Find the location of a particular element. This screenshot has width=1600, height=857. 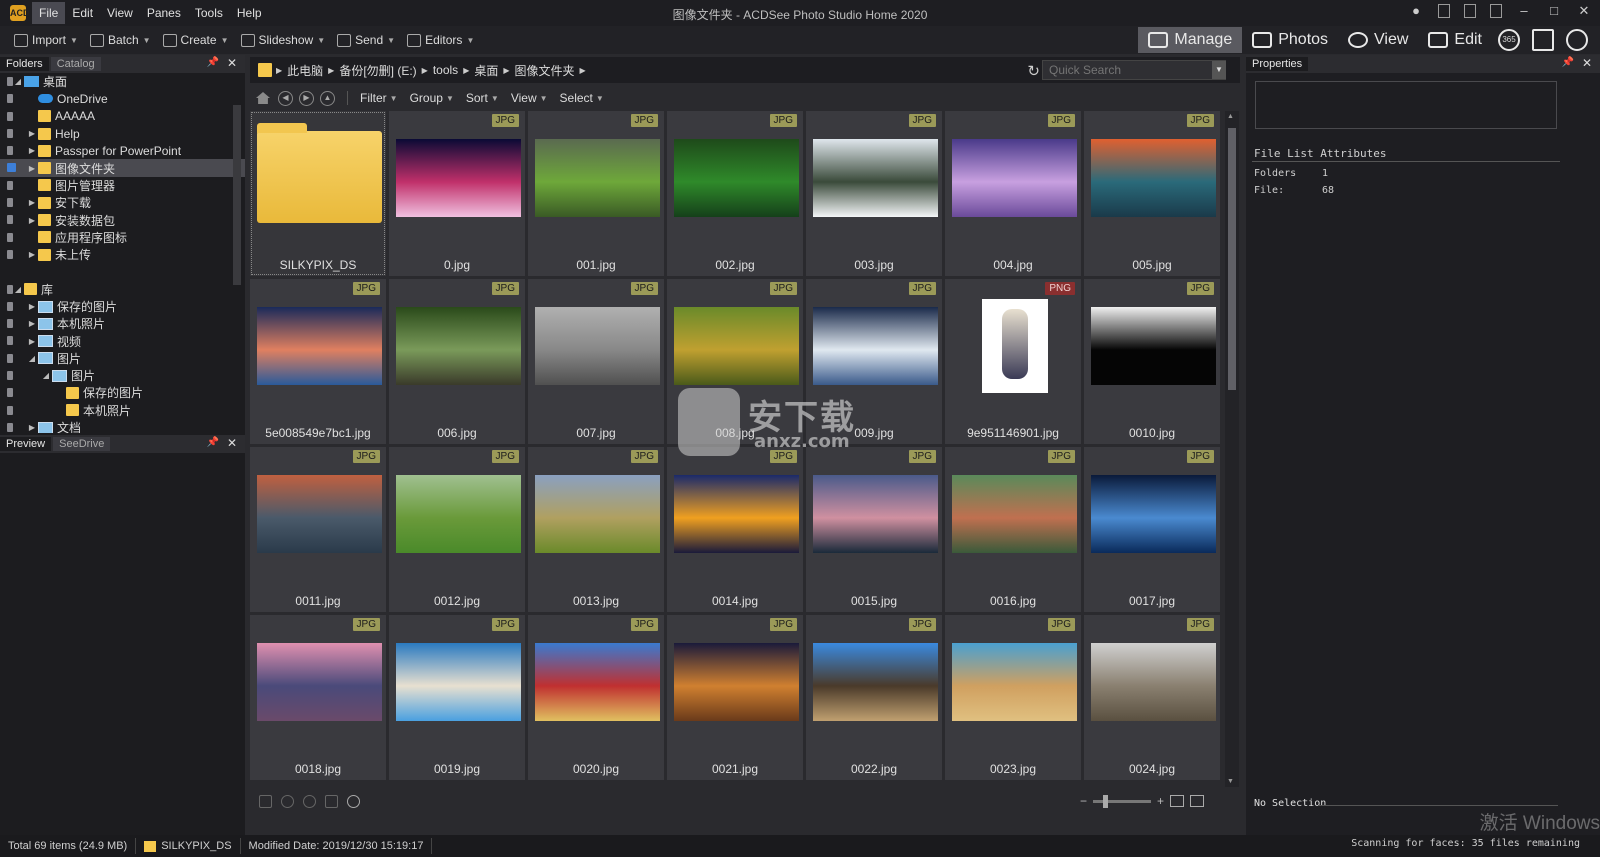

mode-edit: Edit is located at coordinates (1455, 40).